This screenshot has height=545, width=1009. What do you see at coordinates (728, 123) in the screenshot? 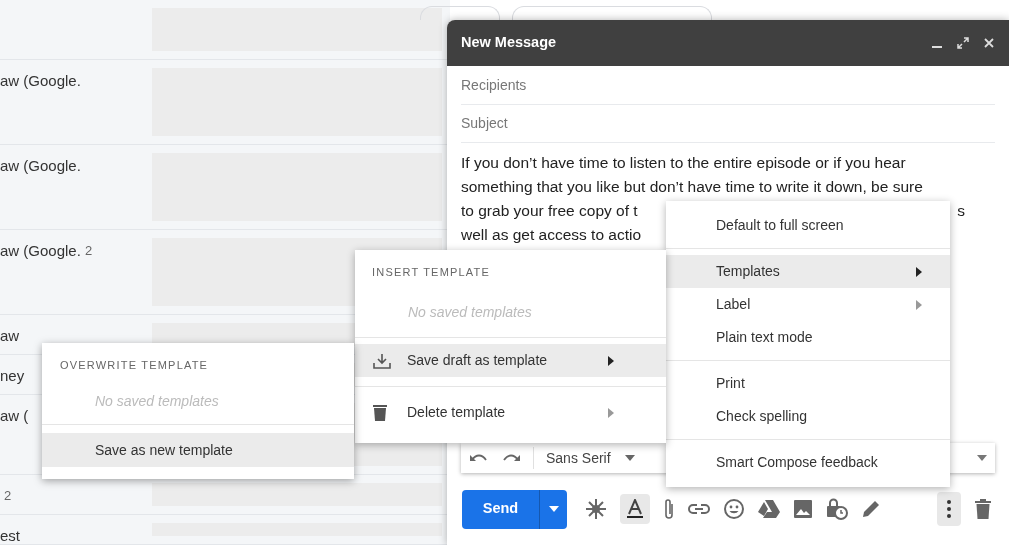
I see `subject-field: Subject` at bounding box center [728, 123].